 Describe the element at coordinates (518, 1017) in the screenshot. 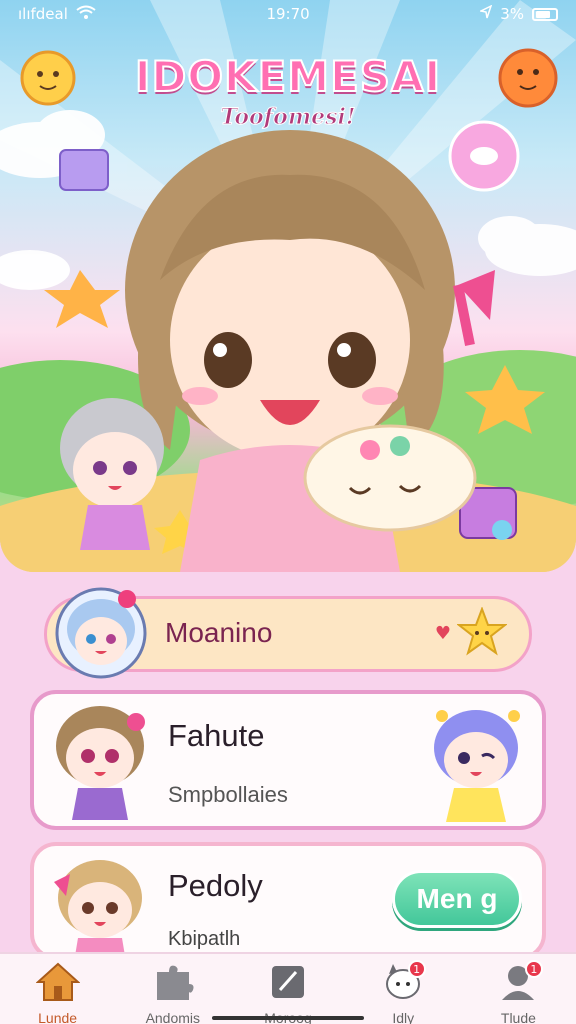

I see `nav-label: Tlude` at that location.